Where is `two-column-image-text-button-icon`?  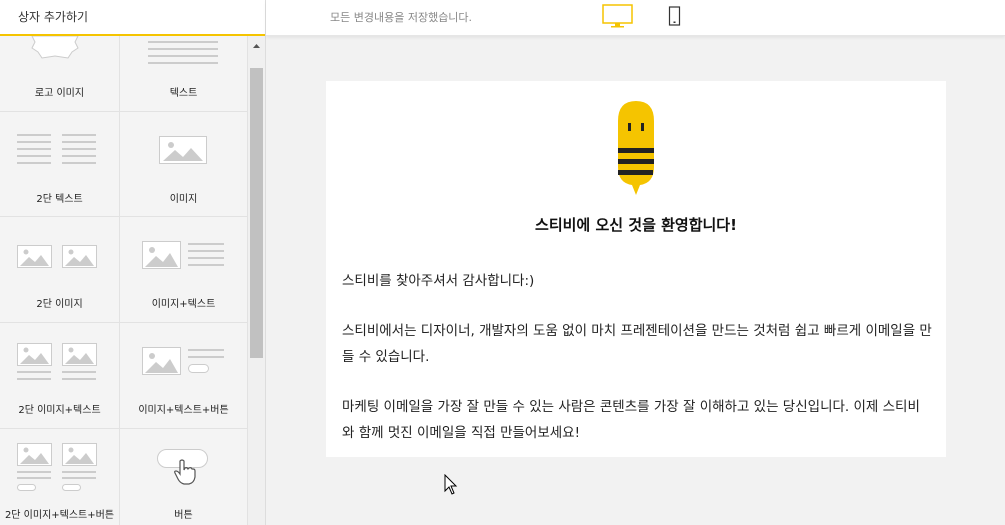
two-column-image-text-button-icon is located at coordinates (57, 467).